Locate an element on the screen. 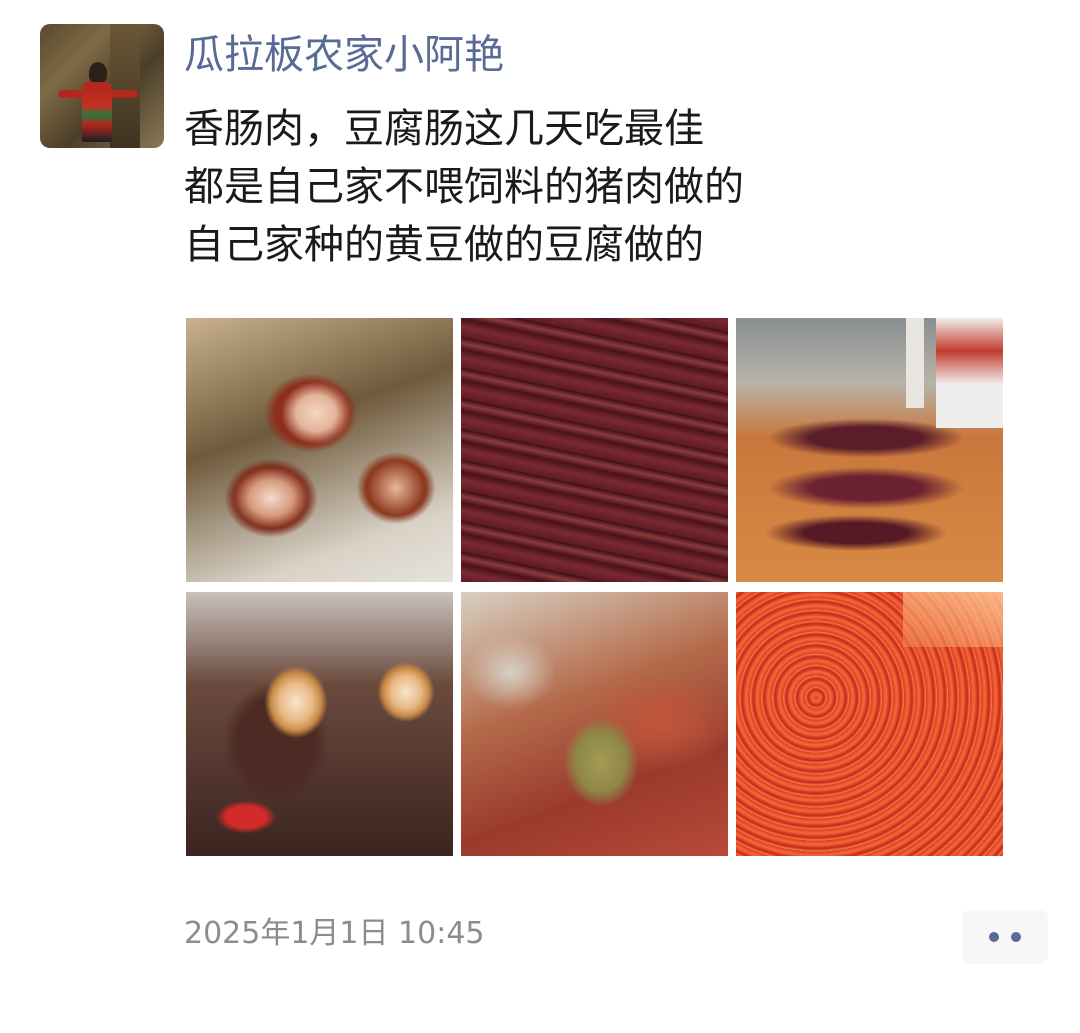 Image resolution: width=1080 pixels, height=1033 pixels. chili-meat-photo is located at coordinates (869, 724).